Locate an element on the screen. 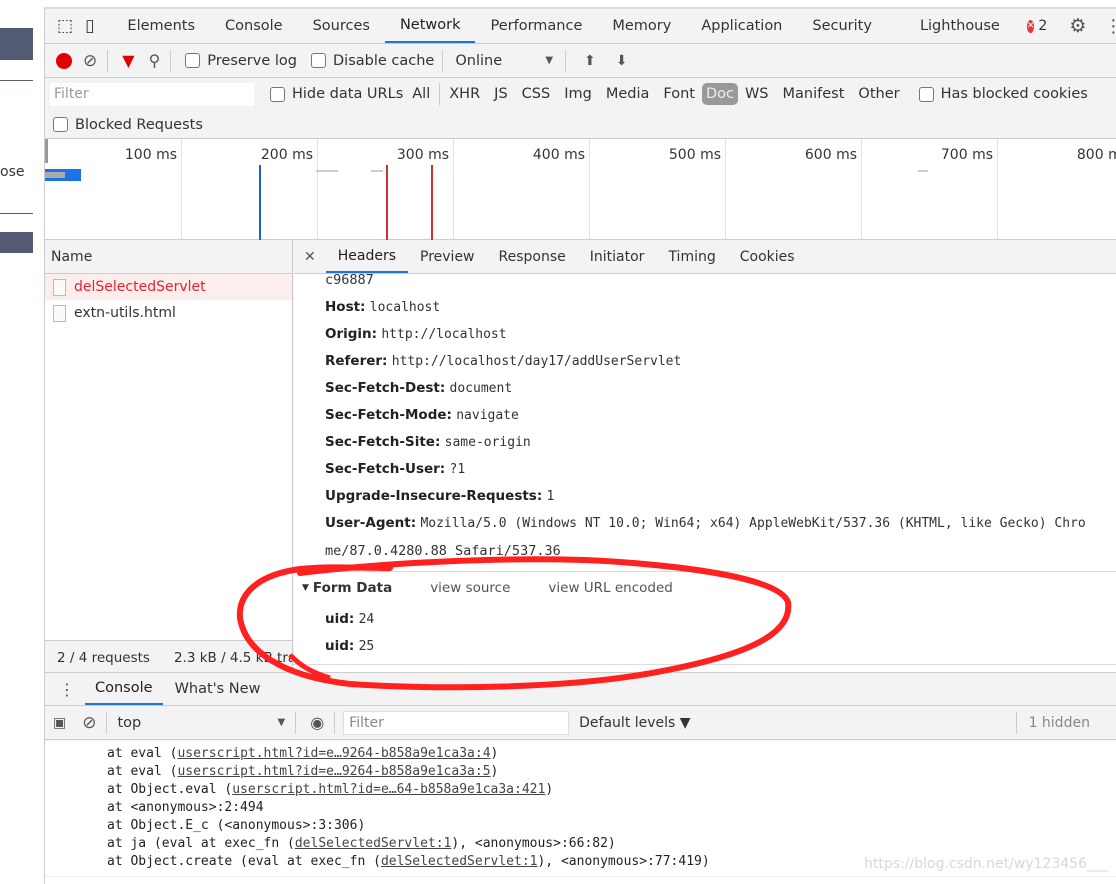  type-doc: Doc is located at coordinates (719, 94).